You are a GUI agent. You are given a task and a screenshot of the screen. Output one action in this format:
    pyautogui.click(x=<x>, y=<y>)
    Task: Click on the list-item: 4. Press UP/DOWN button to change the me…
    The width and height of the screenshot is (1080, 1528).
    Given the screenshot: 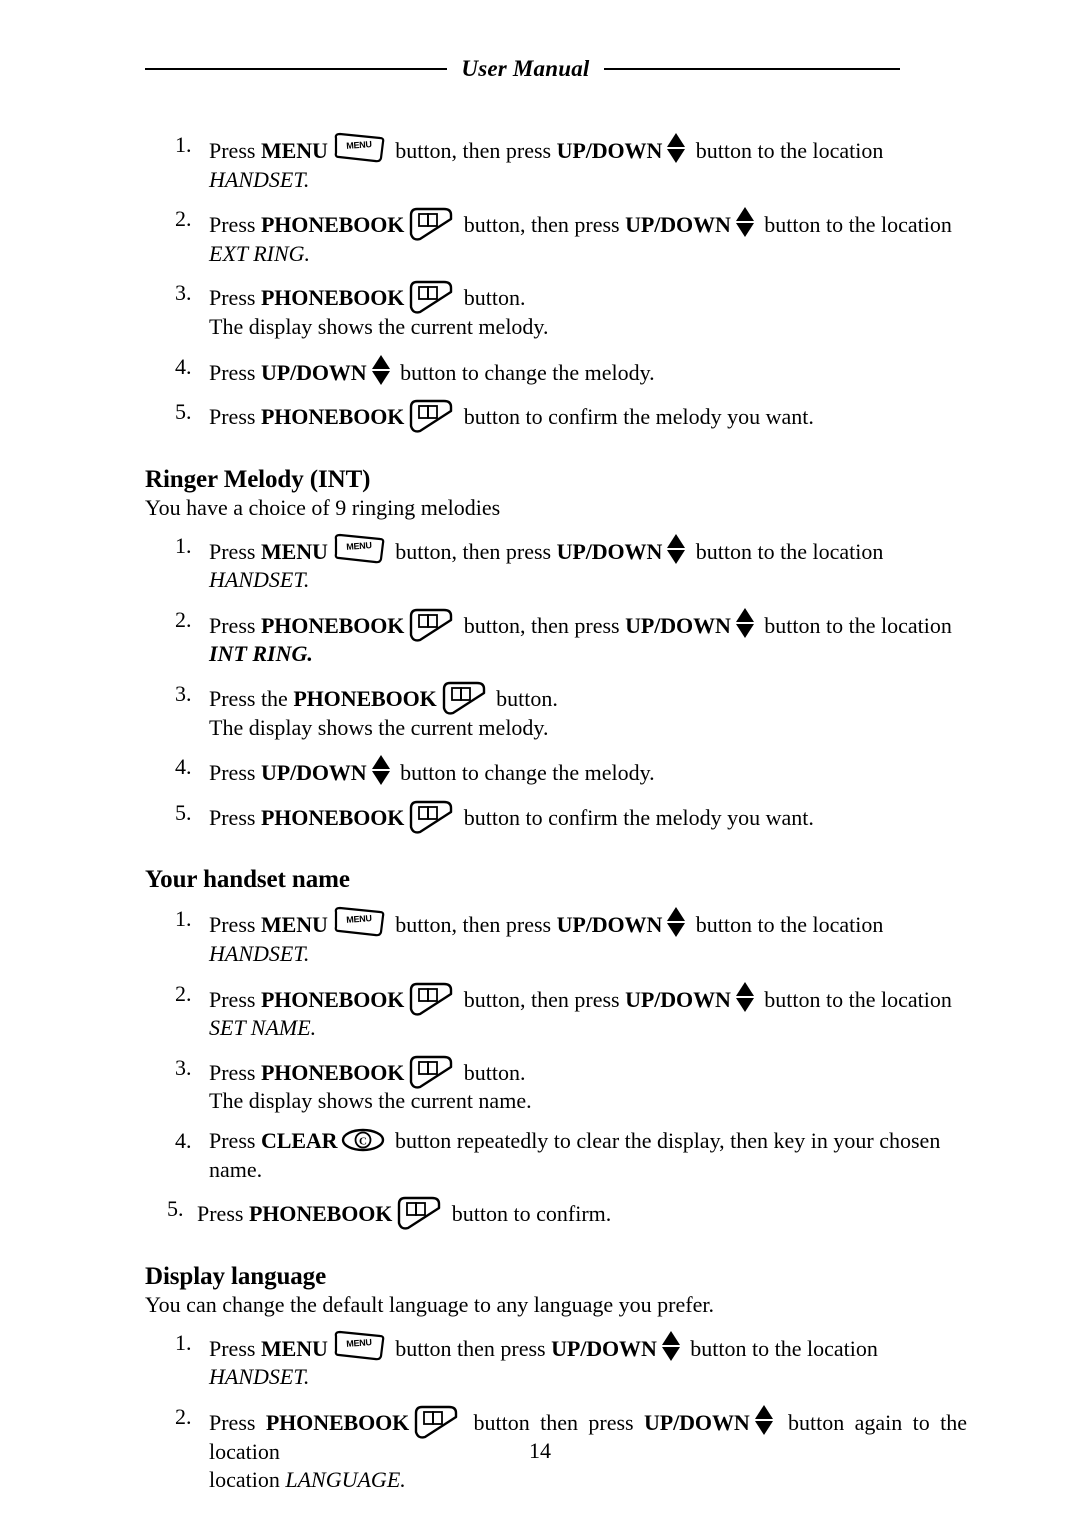 What is the action you would take?
    pyautogui.click(x=556, y=370)
    